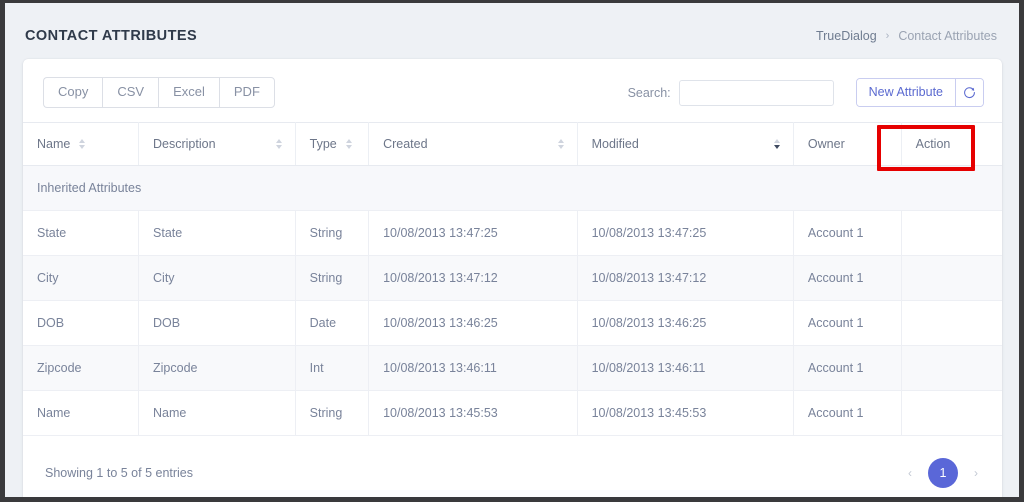 Image resolution: width=1024 pixels, height=502 pixels. Describe the element at coordinates (184, 144) in the screenshot. I see `column-label: Description` at that location.